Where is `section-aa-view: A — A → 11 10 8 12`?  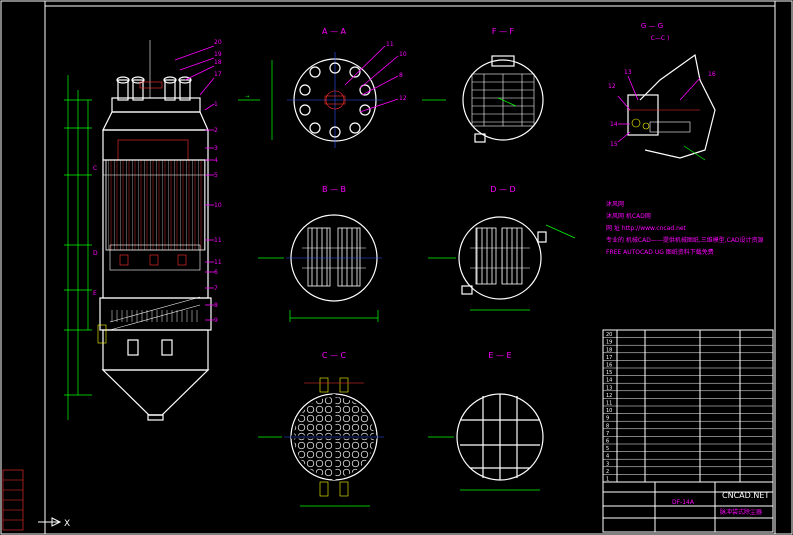 section-aa-view: A — A → 11 10 8 12 is located at coordinates (322, 87).